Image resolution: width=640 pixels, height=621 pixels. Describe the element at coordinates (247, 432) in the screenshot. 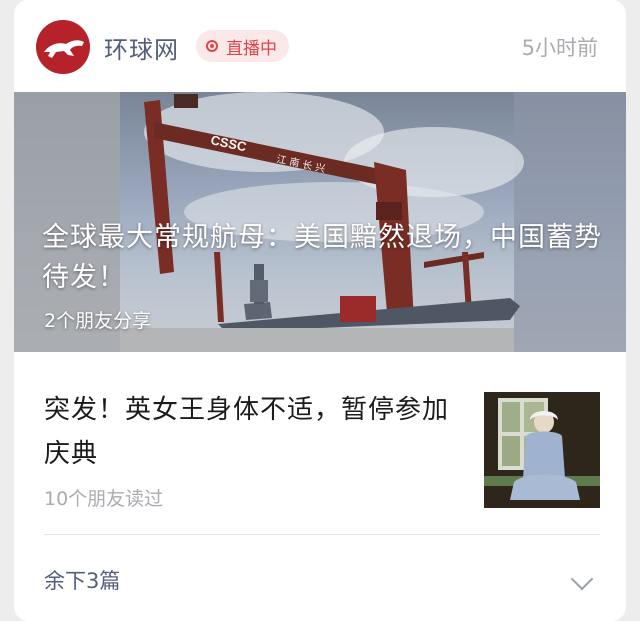

I see `article-title: 突发！英女王身体不适，暂停参加庆典` at that location.